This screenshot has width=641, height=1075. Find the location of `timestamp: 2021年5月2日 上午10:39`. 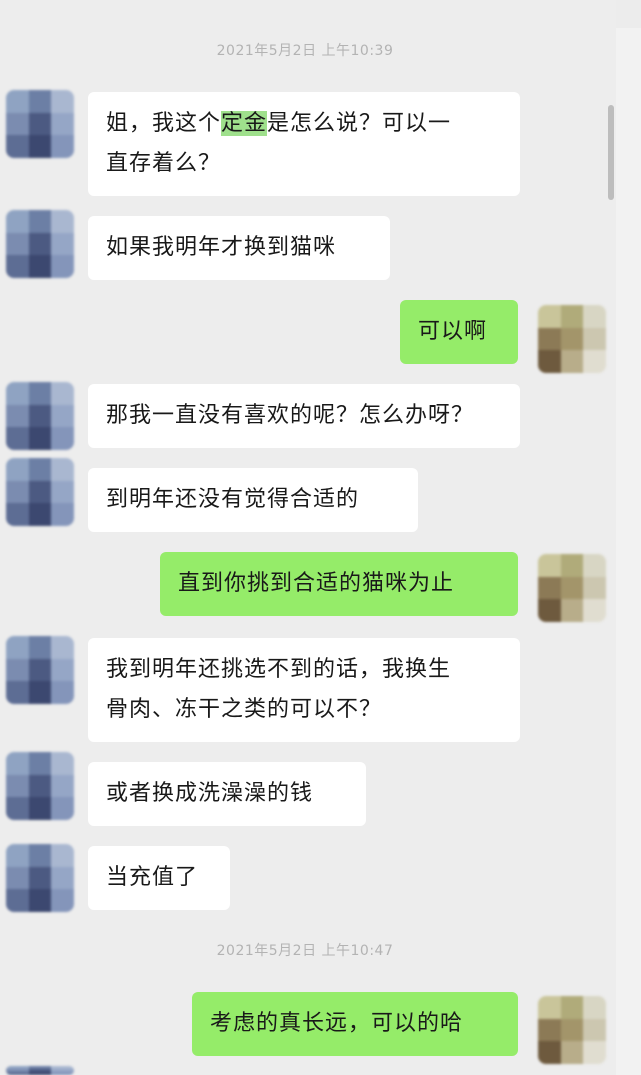

timestamp: 2021年5月2日 上午10:39 is located at coordinates (305, 51).